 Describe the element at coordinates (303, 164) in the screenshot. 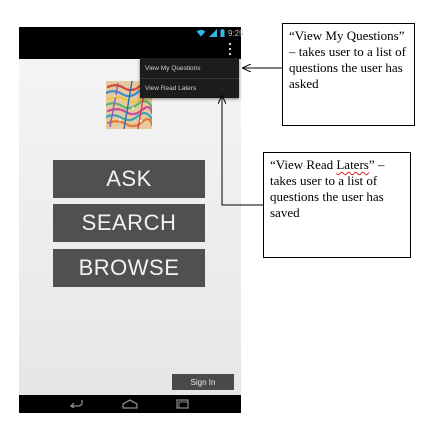

I see `callout-readlaters-prefix: “View Read` at that location.